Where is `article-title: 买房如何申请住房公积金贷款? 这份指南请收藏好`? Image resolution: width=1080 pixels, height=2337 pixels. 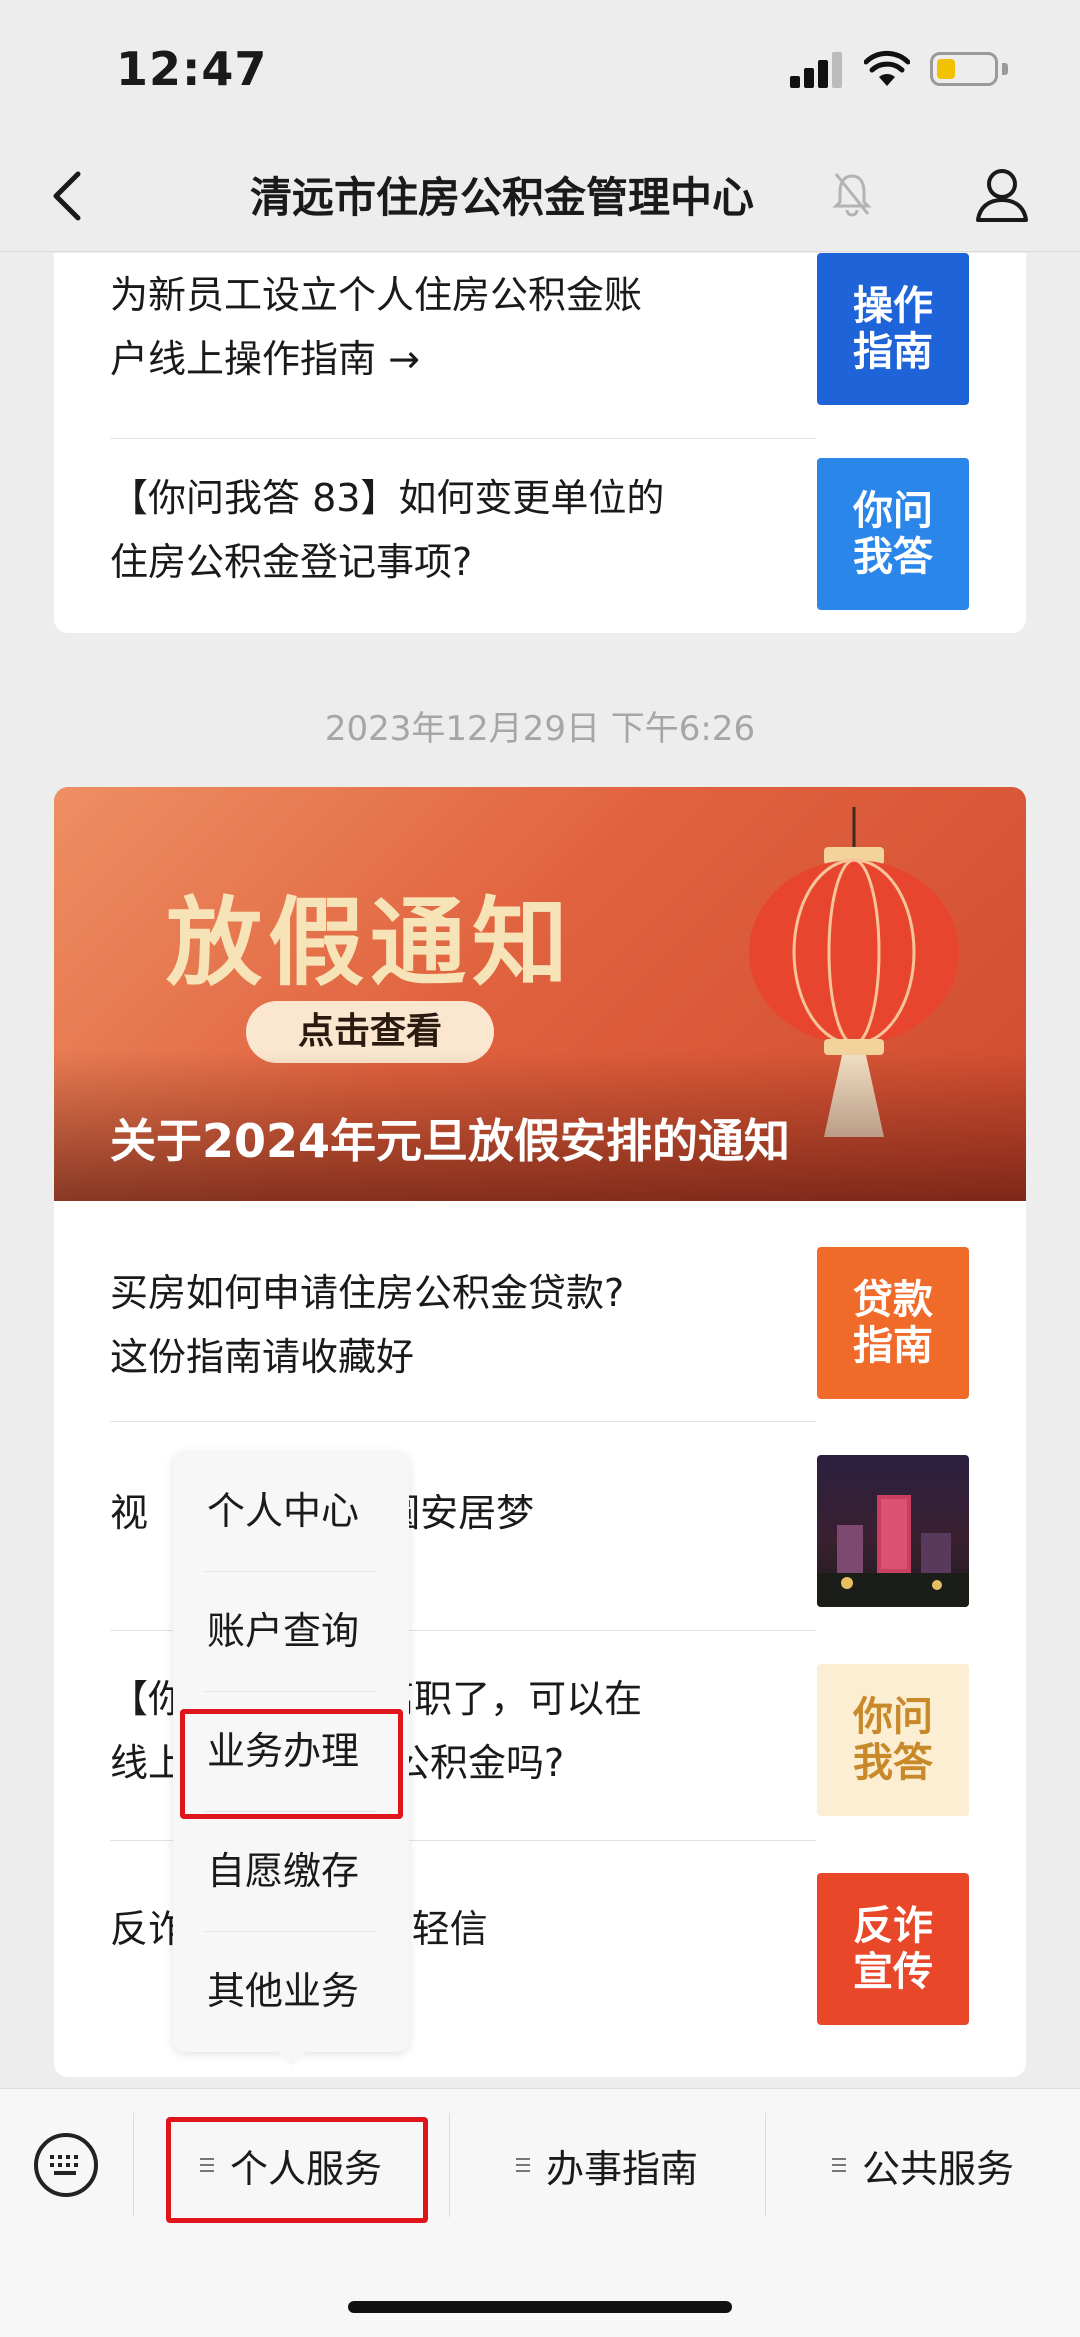 article-title: 买房如何申请住房公积金贷款? 这份指南请收藏好 is located at coordinates (462, 1325).